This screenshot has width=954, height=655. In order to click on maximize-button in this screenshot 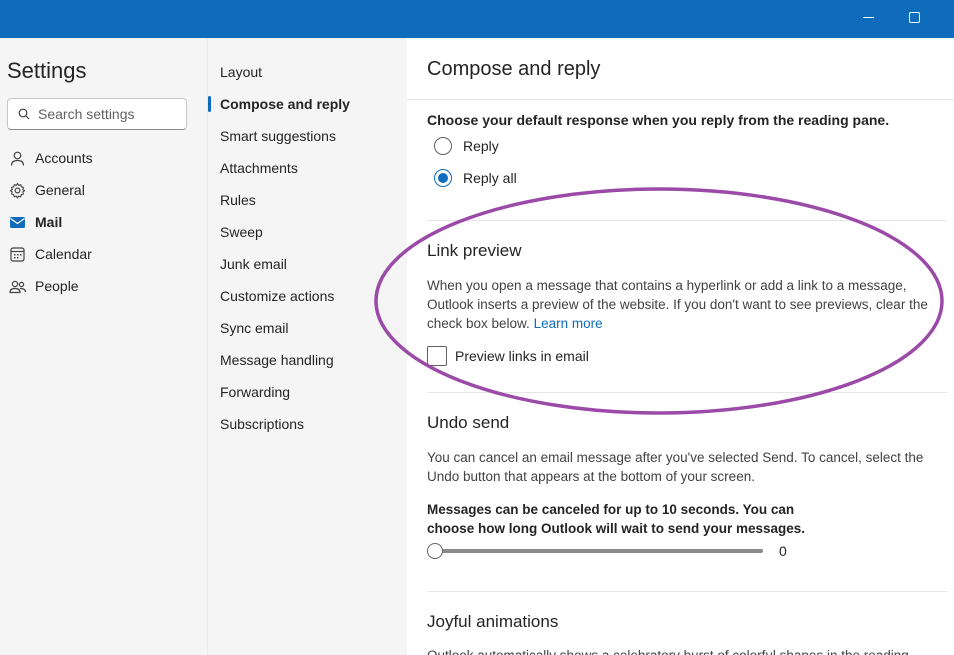, I will do `click(914, 17)`.